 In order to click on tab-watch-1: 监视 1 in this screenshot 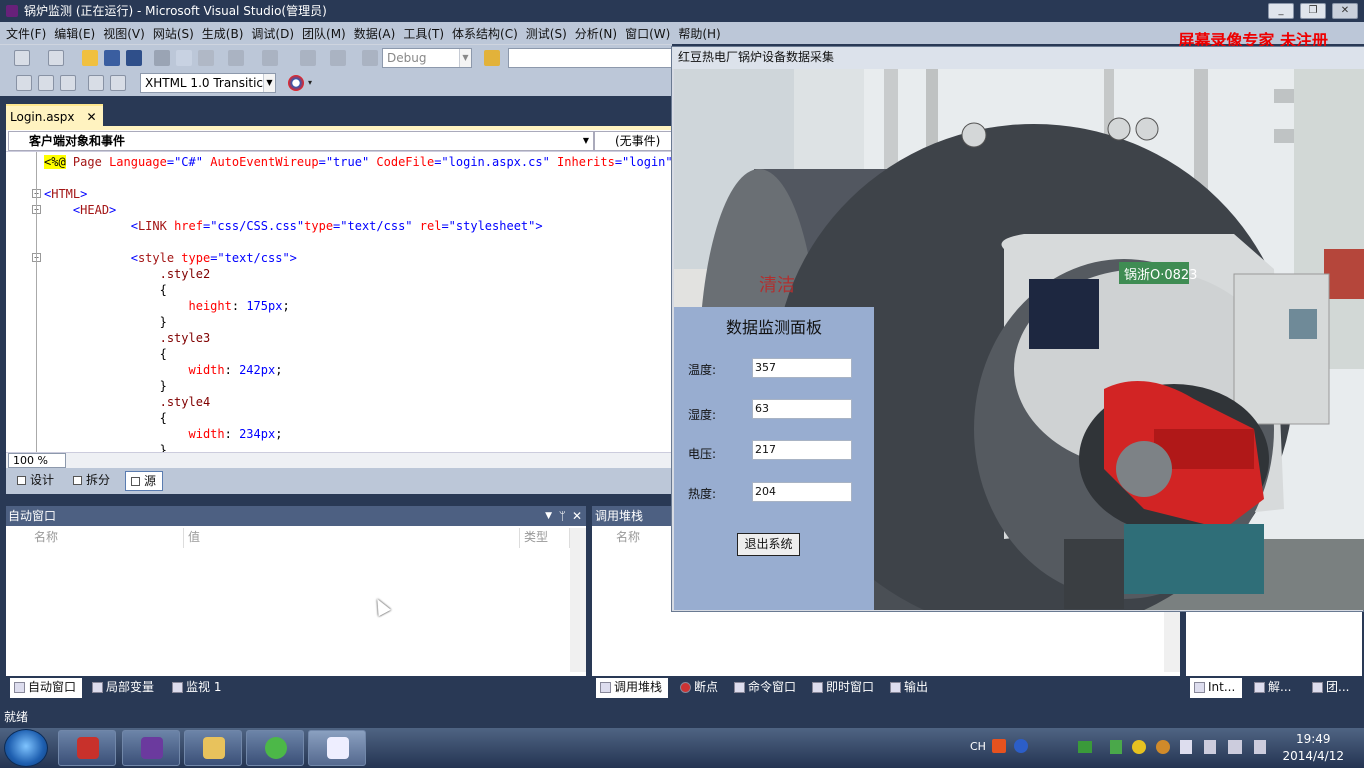, I will do `click(194, 688)`.